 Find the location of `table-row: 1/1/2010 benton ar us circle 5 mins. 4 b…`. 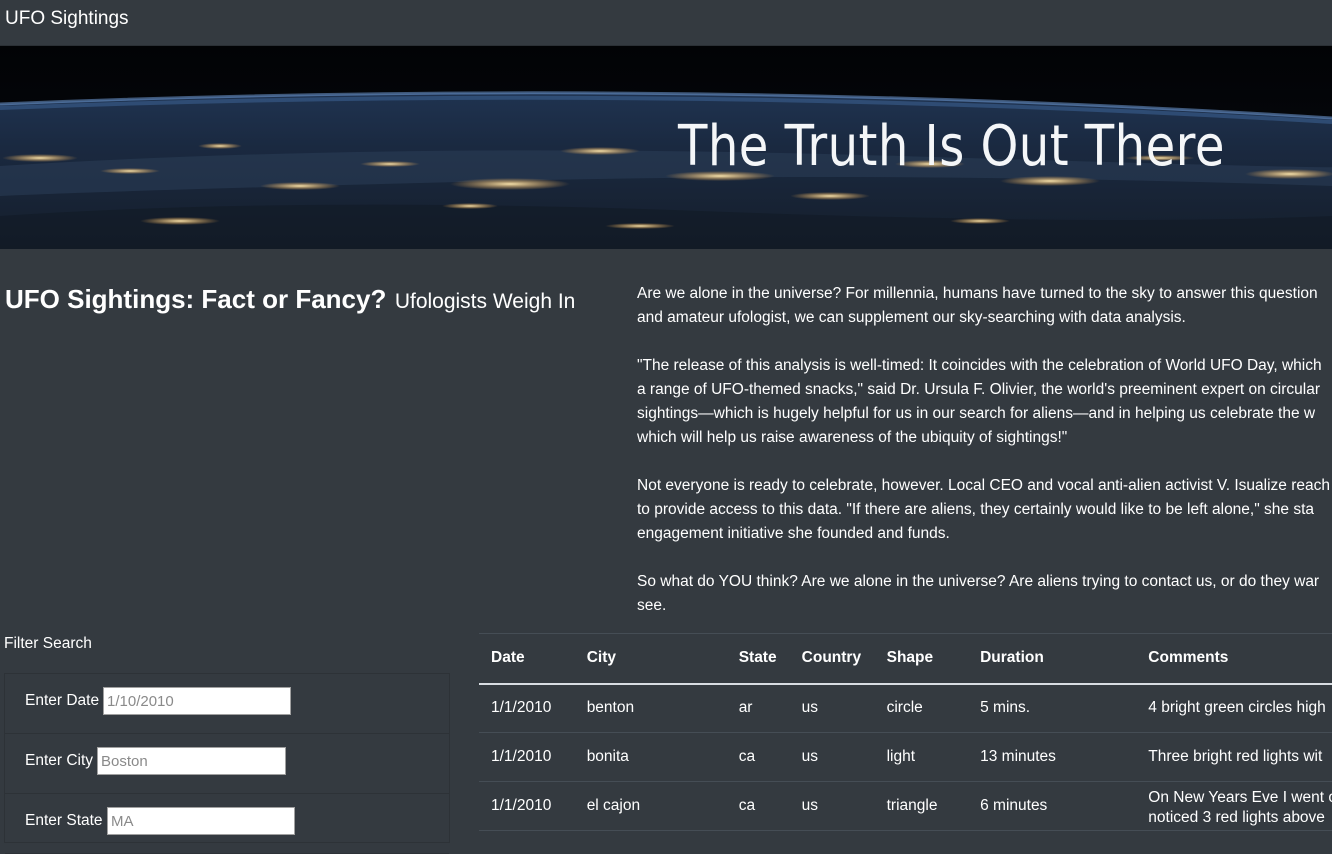

table-row: 1/1/2010 benton ar us circle 5 mins. 4 b… is located at coordinates (905, 708).